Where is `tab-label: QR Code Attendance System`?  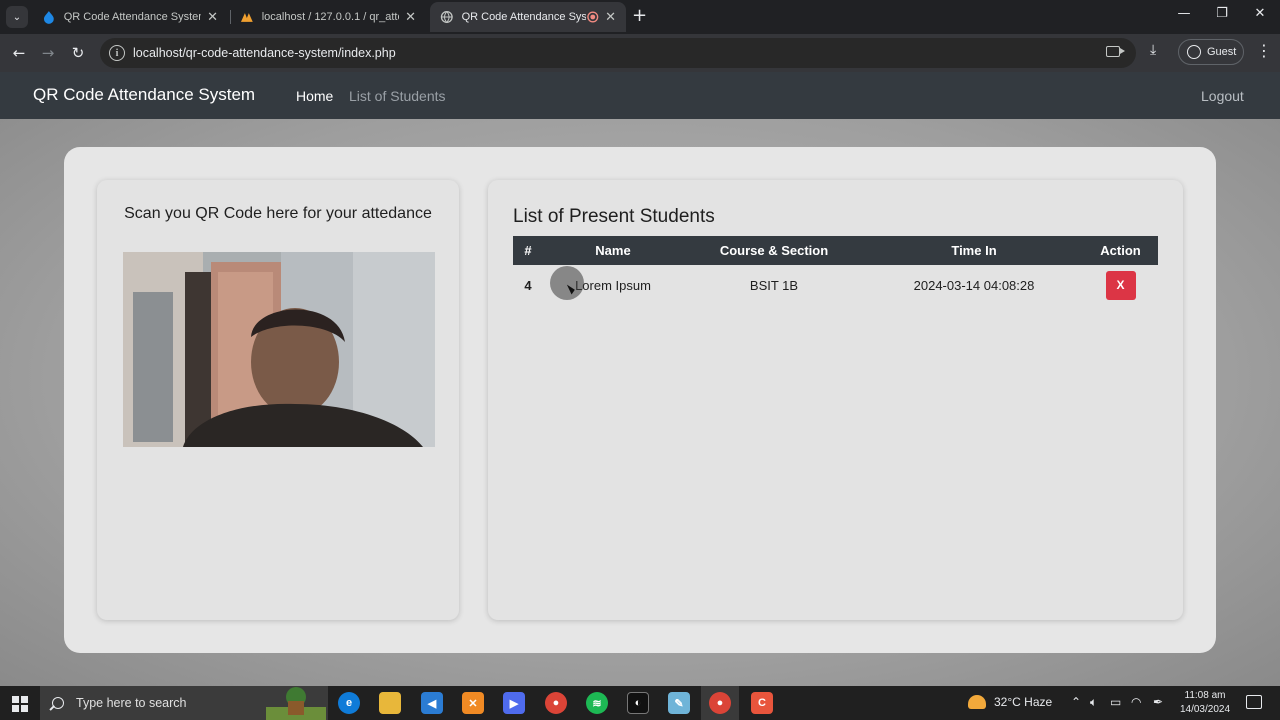
tab-label: QR Code Attendance System is located at coordinates (523, 17).